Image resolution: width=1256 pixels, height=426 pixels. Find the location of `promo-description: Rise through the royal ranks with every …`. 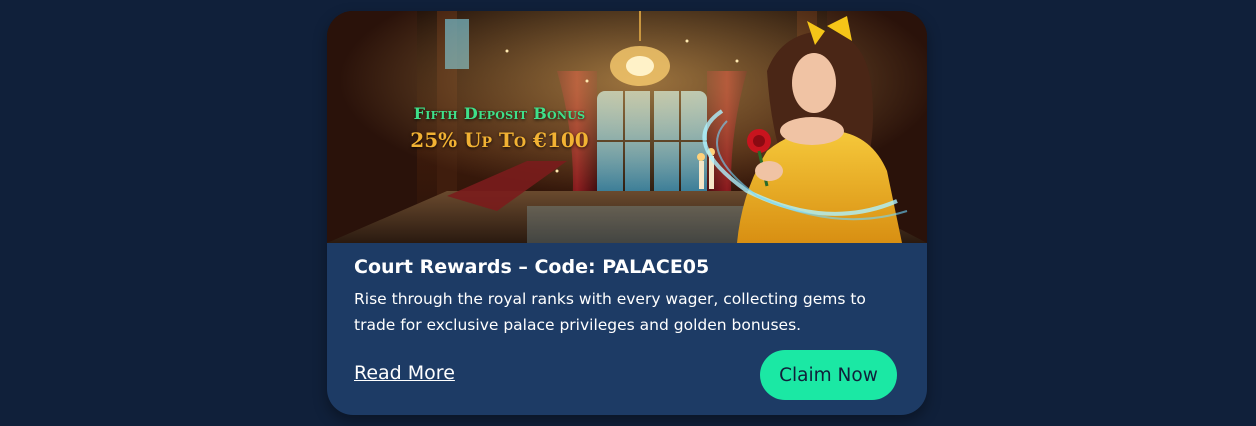

promo-description: Rise through the royal ranks with every … is located at coordinates (610, 312).